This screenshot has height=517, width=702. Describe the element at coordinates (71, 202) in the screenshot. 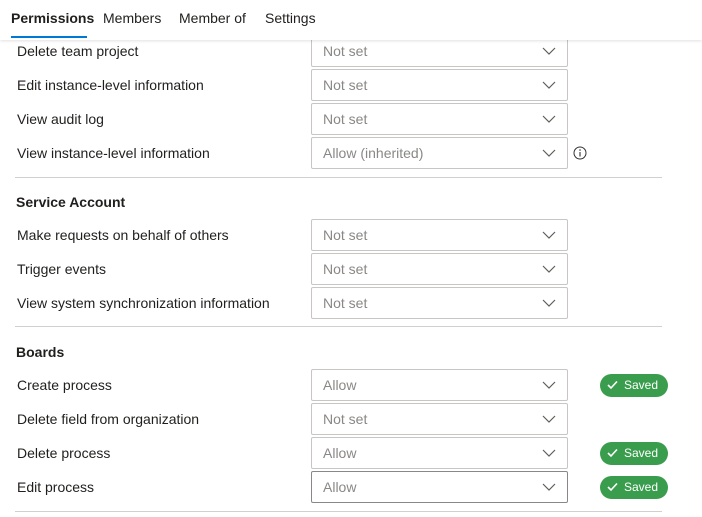

I see `section-title-service-account: Service Account` at that location.